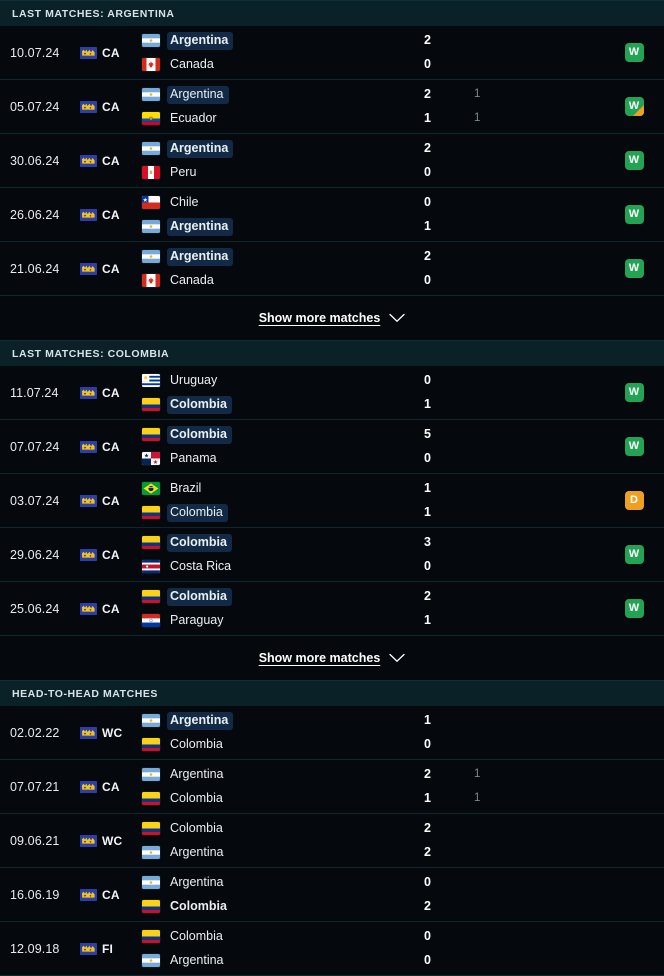 The height and width of the screenshot is (976, 664). I want to click on match-row: 02.02.22 WC Argentina Colombia 1 0, so click(332, 733).